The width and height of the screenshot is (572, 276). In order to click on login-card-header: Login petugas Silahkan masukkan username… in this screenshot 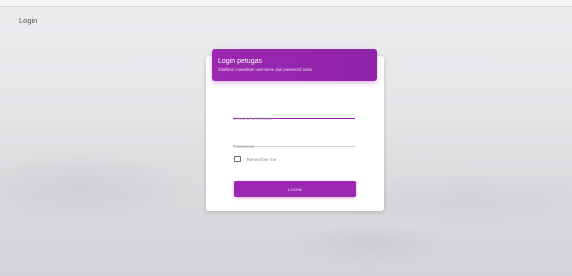, I will do `click(294, 65)`.